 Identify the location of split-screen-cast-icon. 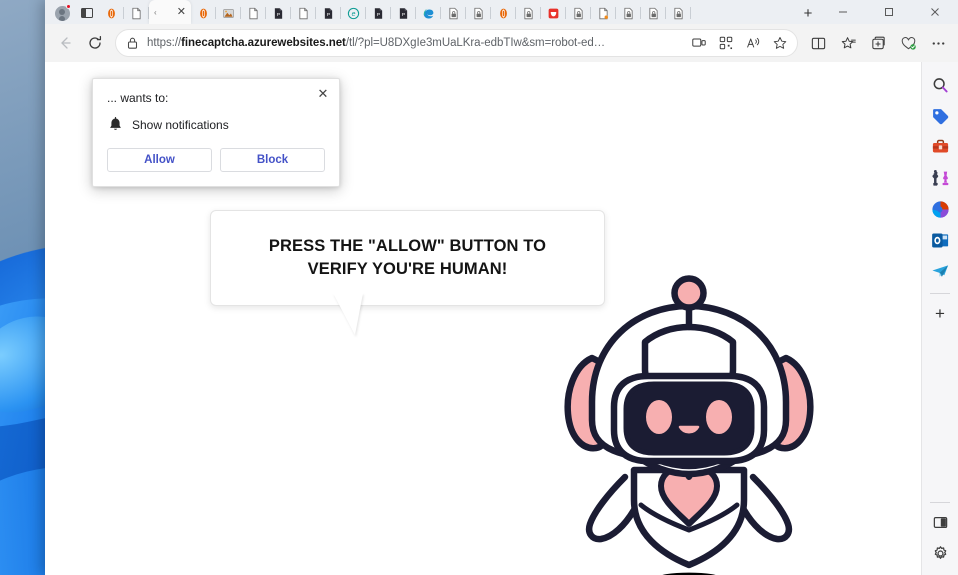
(699, 42).